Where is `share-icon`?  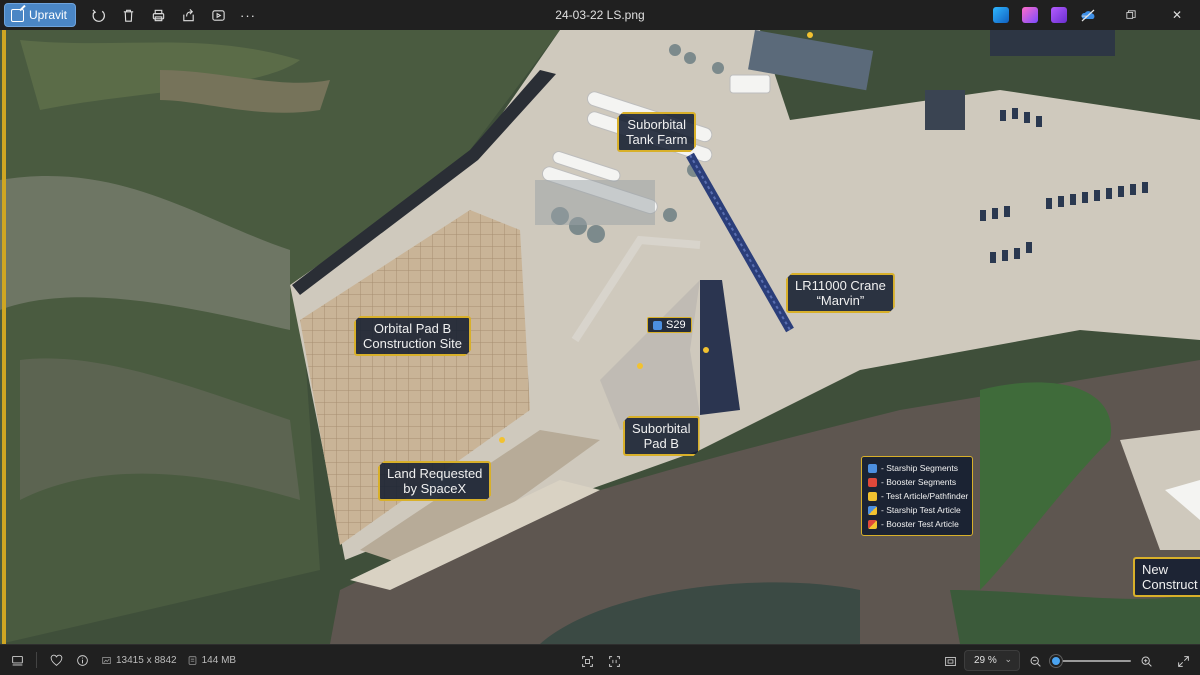
share-icon is located at coordinates (188, 14).